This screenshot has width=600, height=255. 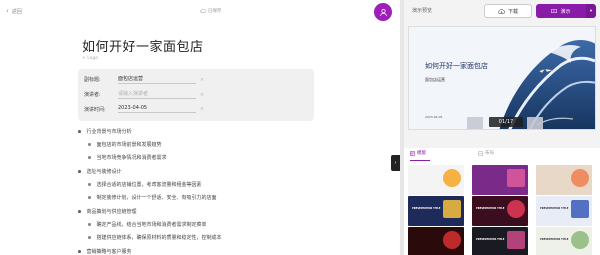 I want to click on cloud-icon, so click(x=203, y=11).